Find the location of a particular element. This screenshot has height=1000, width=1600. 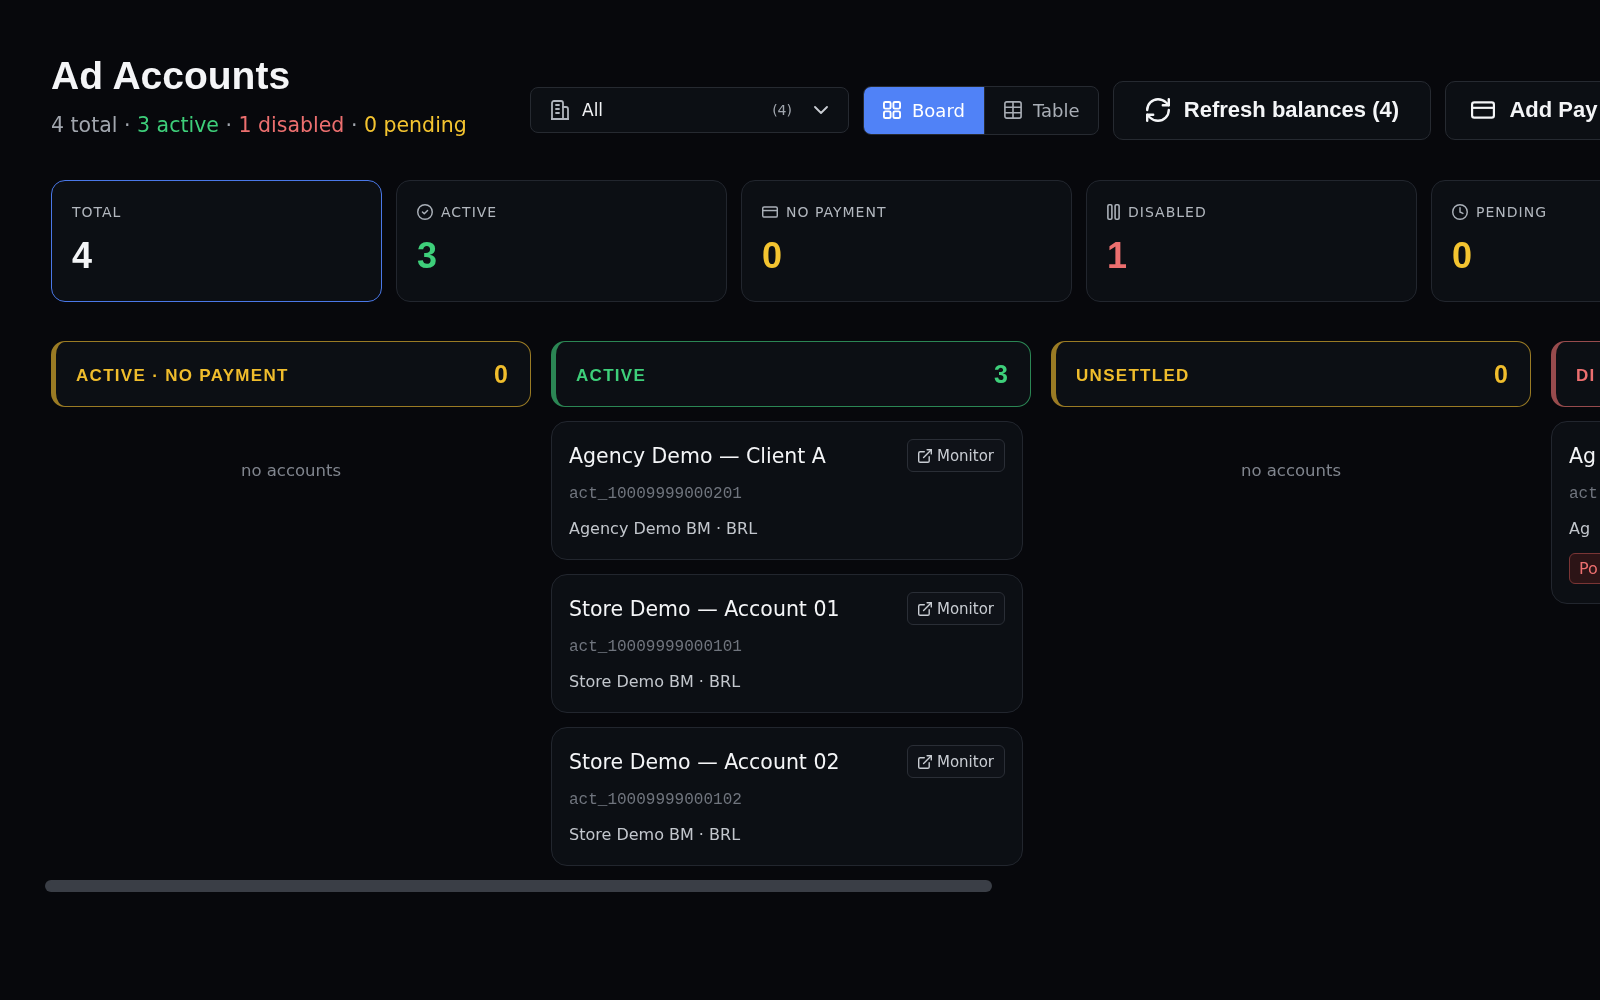

account-name: Agency Demo — Client A is located at coordinates (697, 456).